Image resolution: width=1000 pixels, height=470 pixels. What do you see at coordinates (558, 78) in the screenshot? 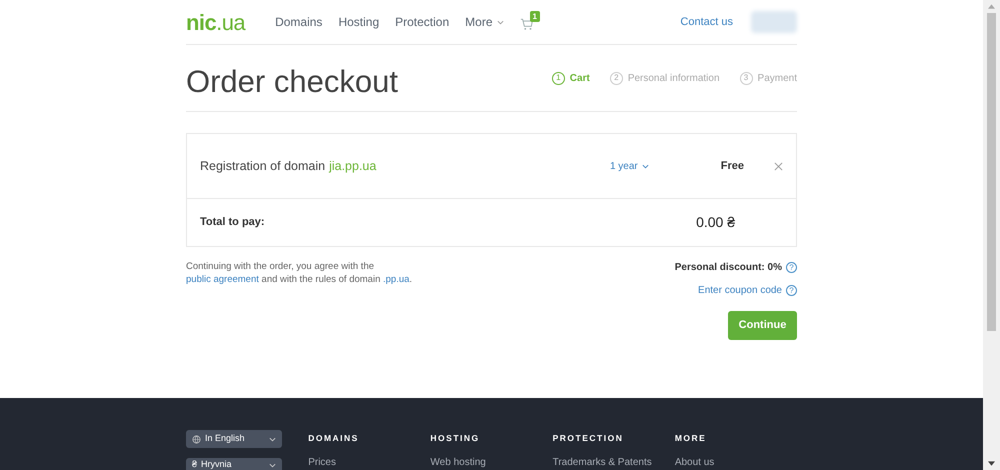
I see `step-number: 1` at bounding box center [558, 78].